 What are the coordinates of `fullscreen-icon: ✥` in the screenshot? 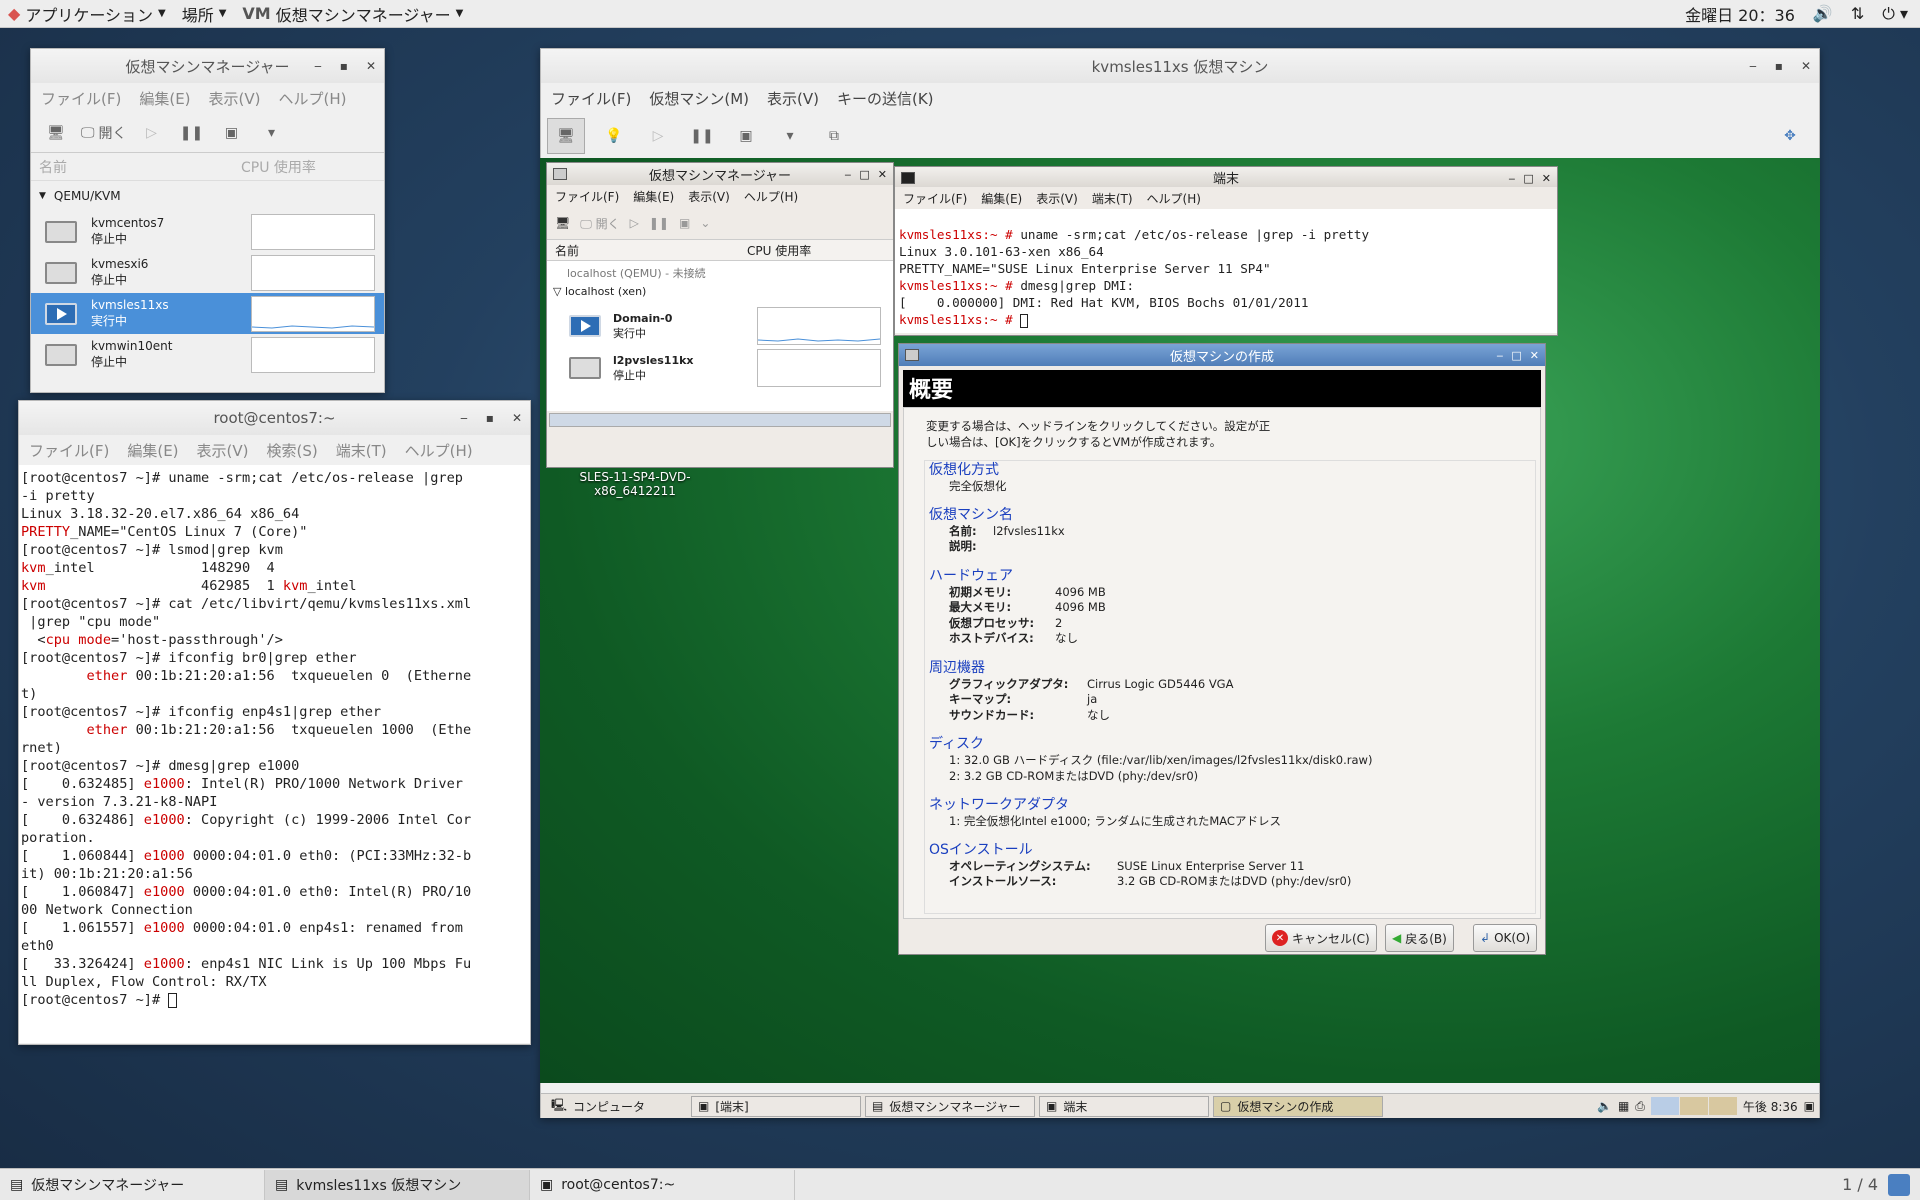 It's located at (1790, 136).